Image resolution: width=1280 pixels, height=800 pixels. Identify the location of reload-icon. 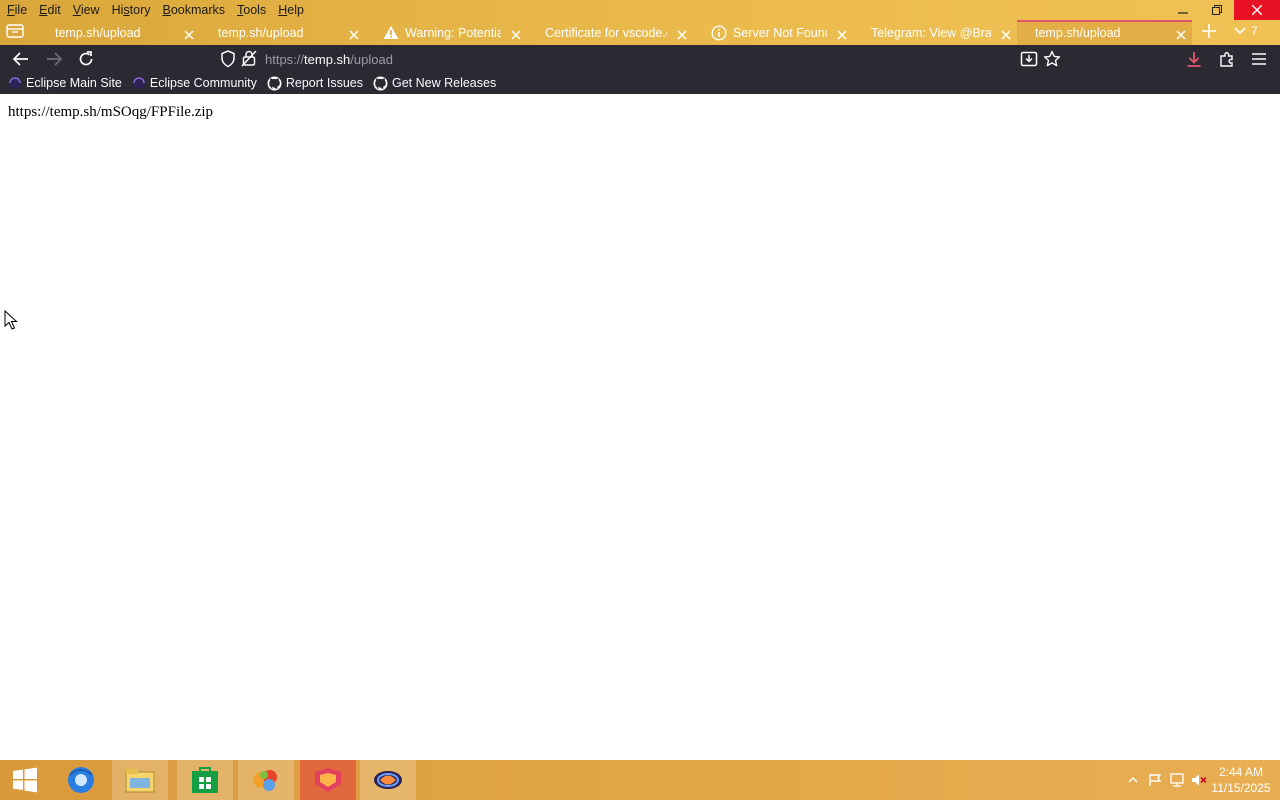
(86, 58).